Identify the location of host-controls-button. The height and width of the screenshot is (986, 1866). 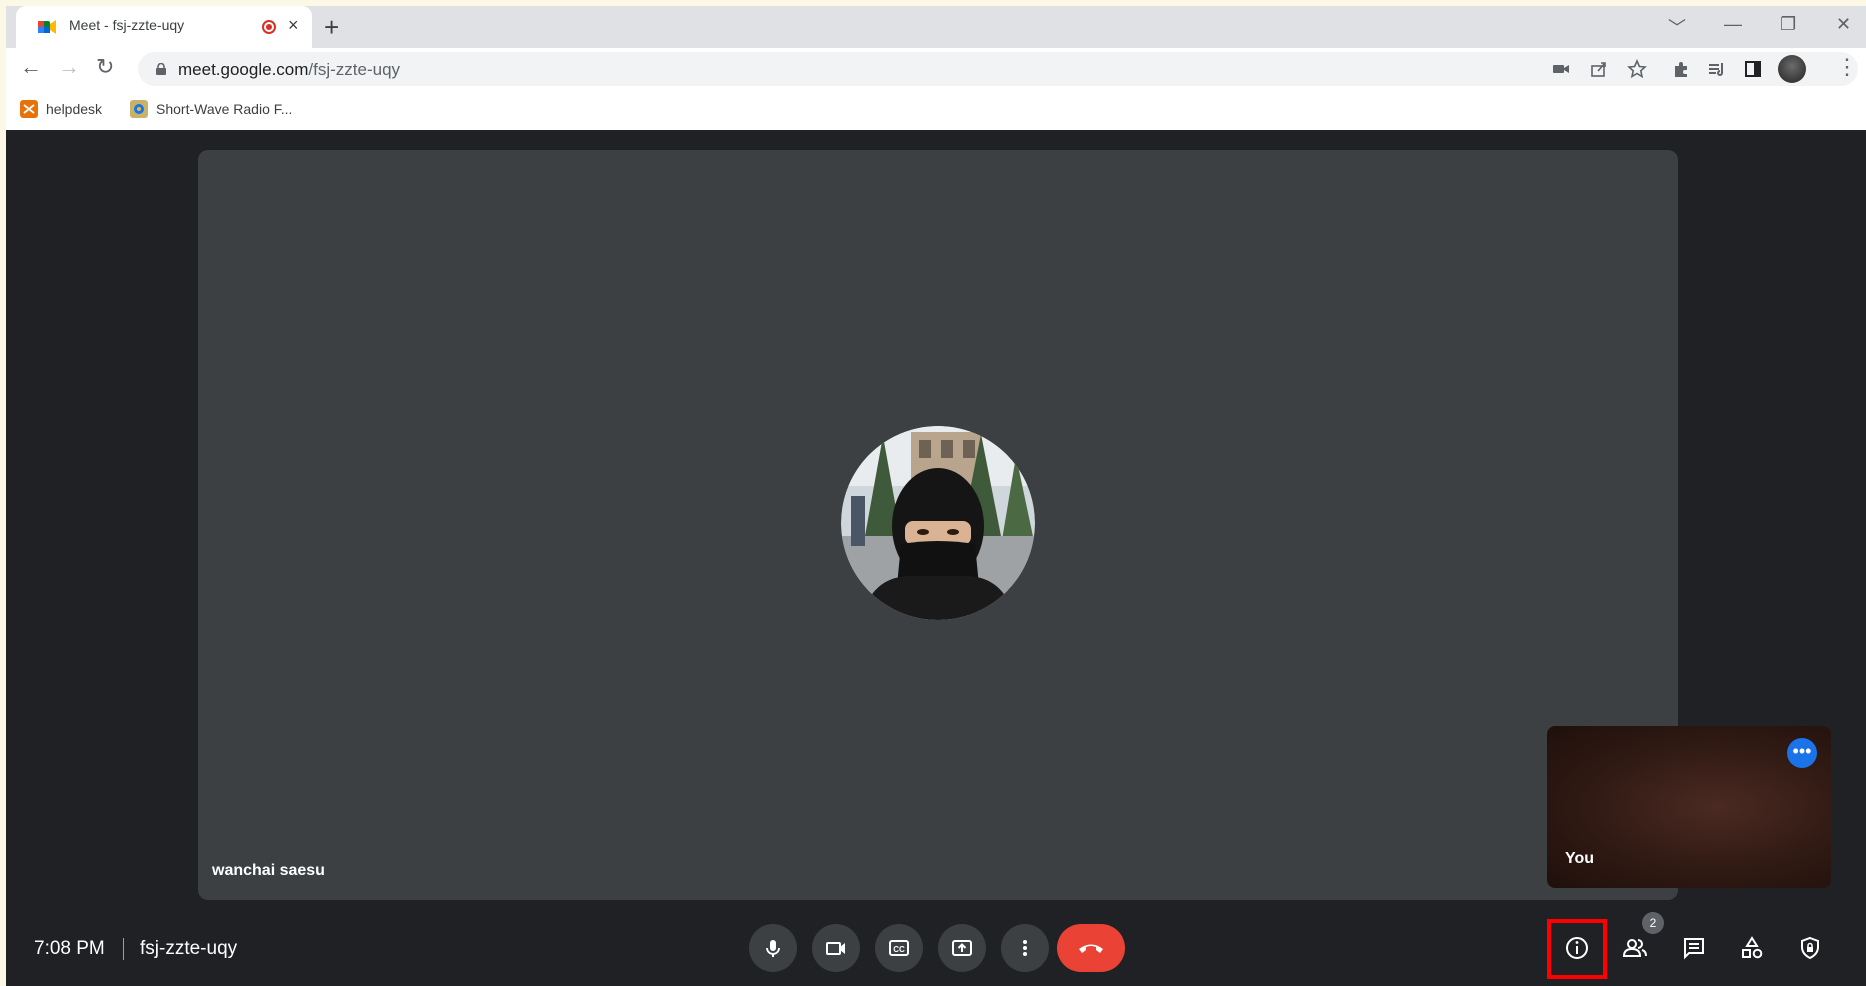
(1810, 948).